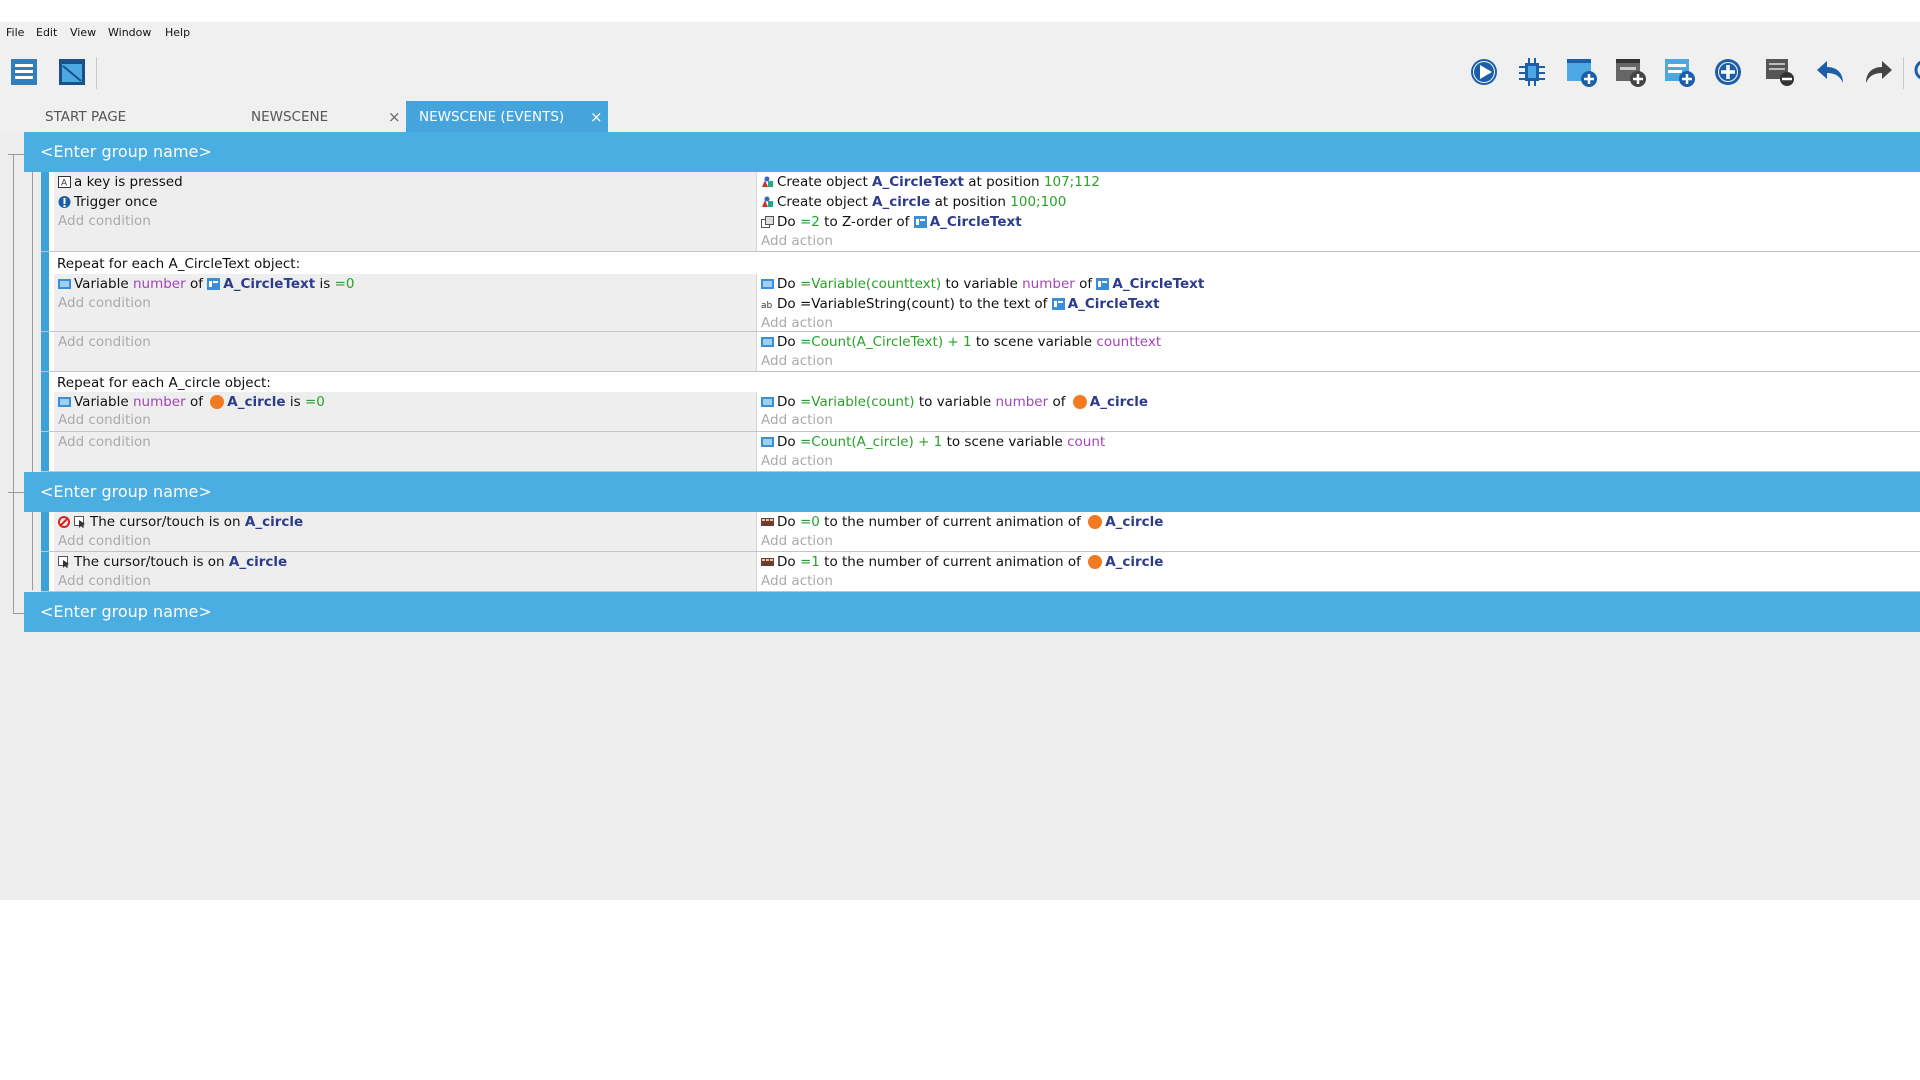  What do you see at coordinates (1830, 72) in the screenshot?
I see `undo-icon` at bounding box center [1830, 72].